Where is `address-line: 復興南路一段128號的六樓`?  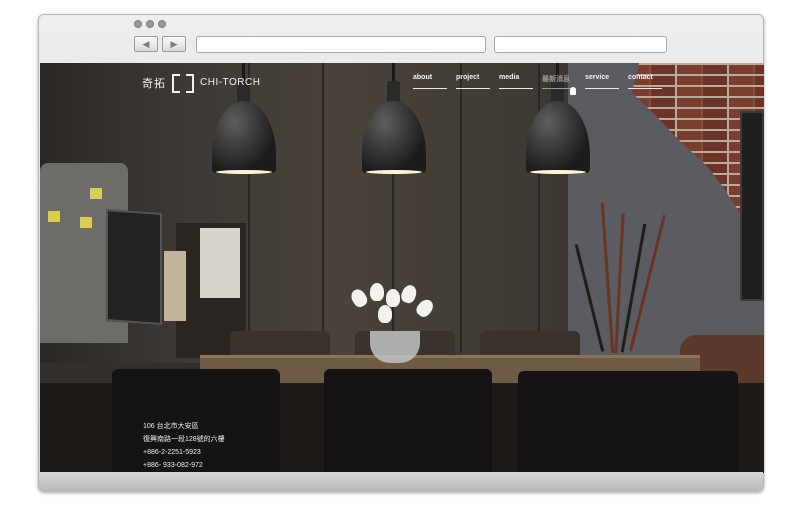
address-line: 復興南路一段128號的六樓 is located at coordinates (184, 439).